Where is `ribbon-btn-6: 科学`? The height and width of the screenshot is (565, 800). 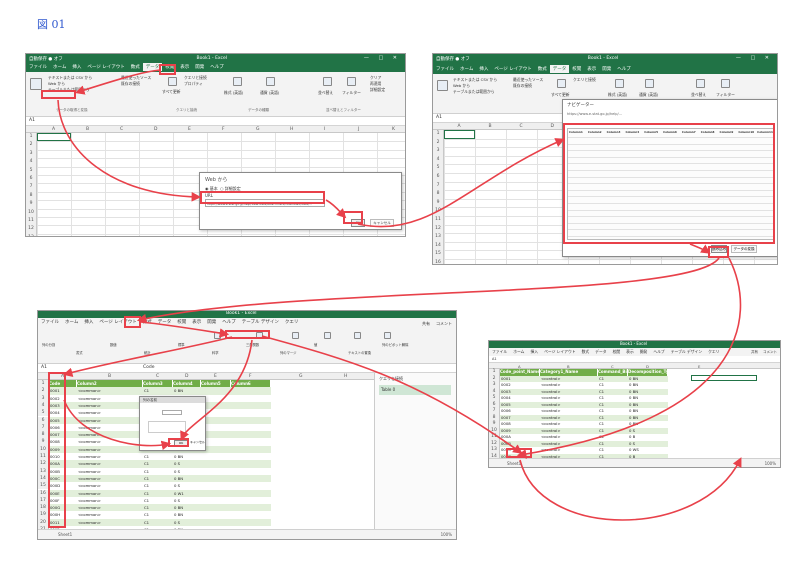
ribbon-btn-6: 科学 is located at coordinates (215, 353).